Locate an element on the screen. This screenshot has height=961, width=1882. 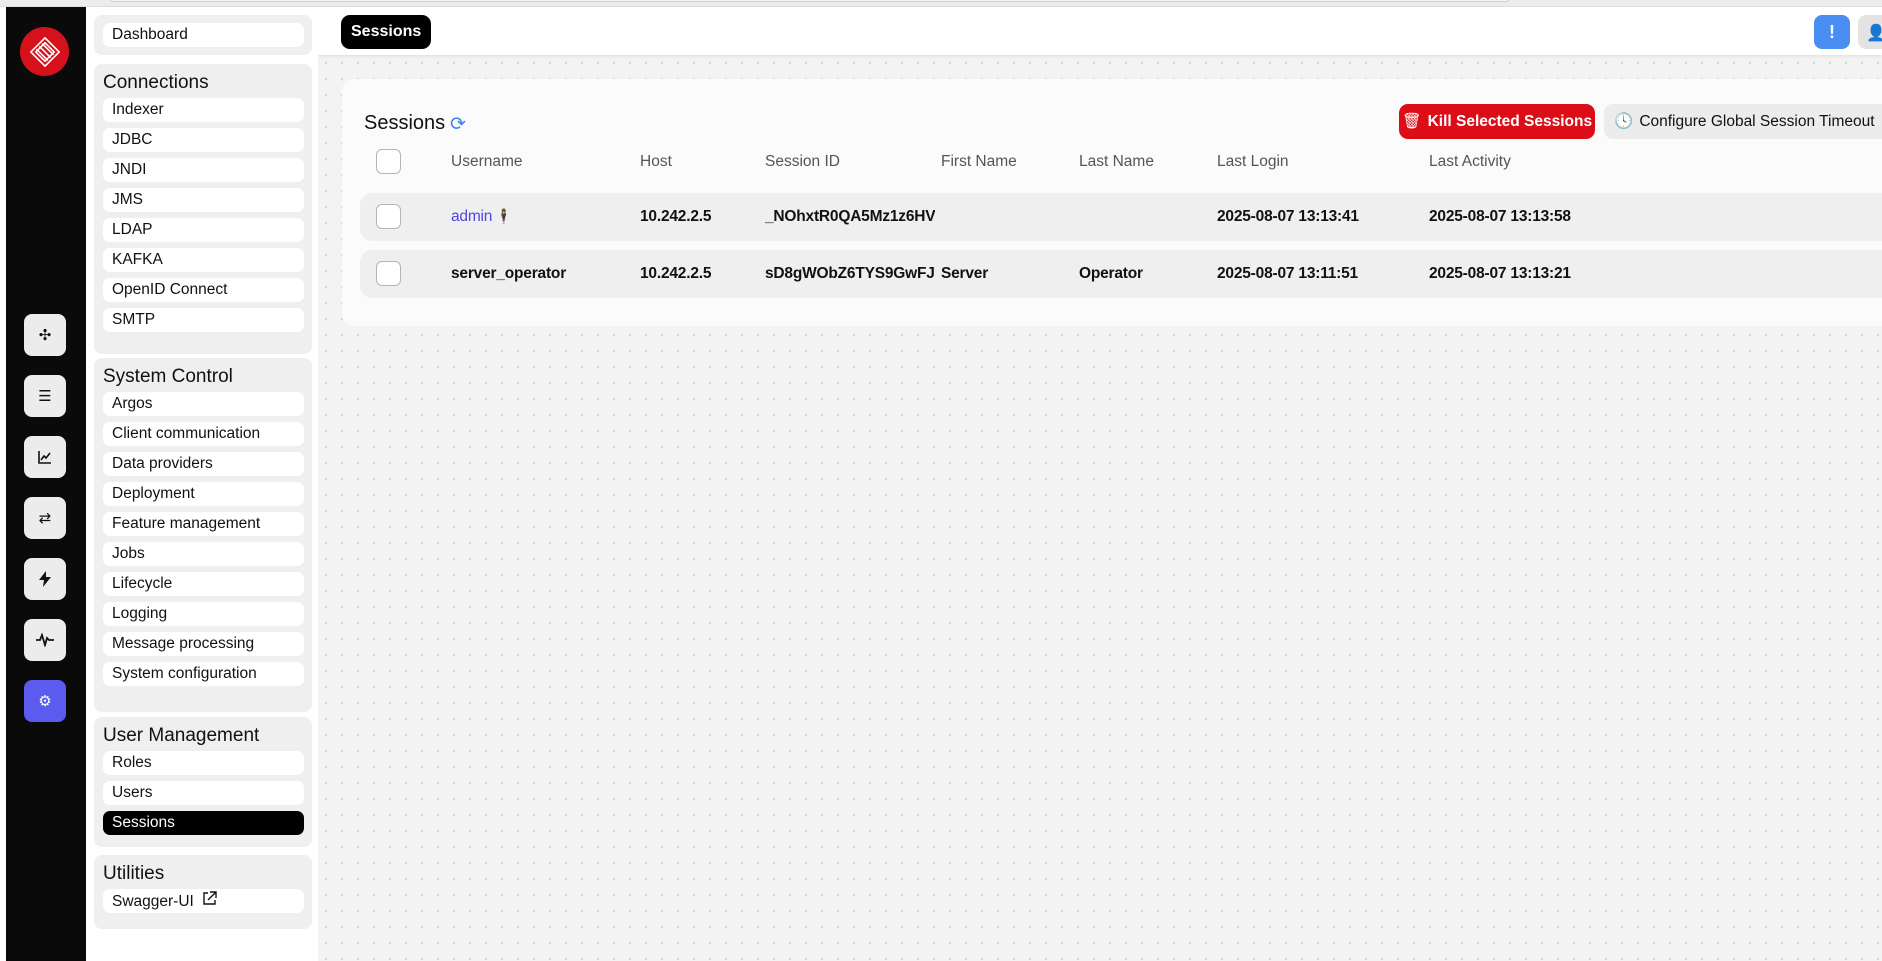
nav-item-users: Users is located at coordinates (203, 793).